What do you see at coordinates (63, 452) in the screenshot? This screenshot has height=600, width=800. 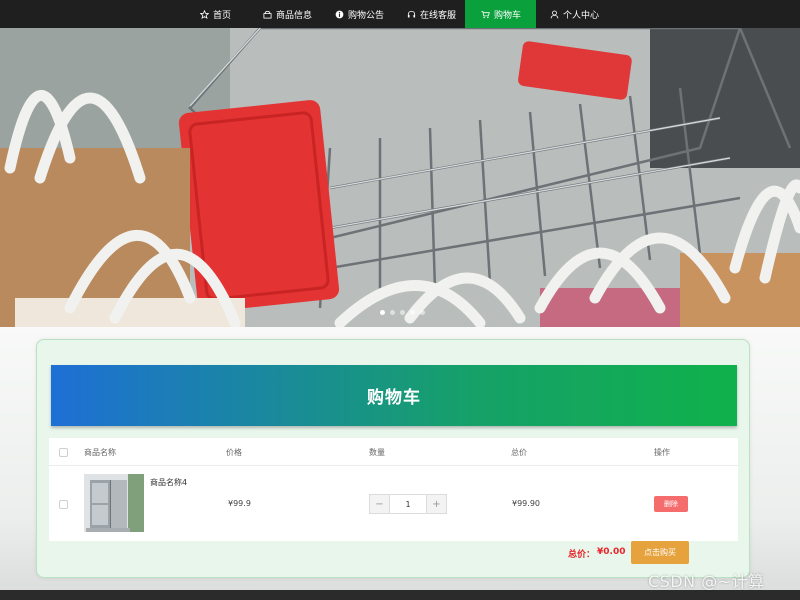 I see `select-all-checkbox` at bounding box center [63, 452].